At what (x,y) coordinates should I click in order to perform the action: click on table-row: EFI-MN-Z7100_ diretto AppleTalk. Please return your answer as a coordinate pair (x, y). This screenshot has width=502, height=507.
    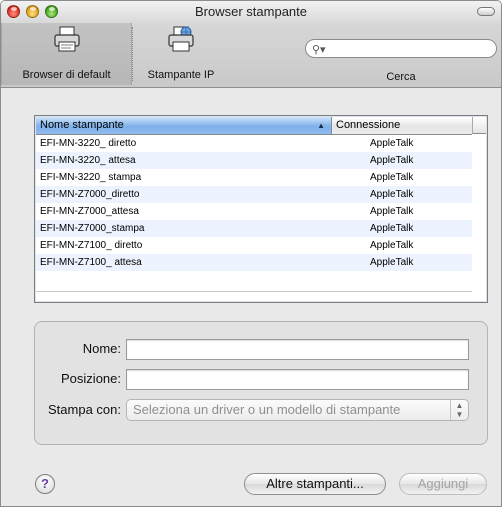
    Looking at the image, I should click on (254, 245).